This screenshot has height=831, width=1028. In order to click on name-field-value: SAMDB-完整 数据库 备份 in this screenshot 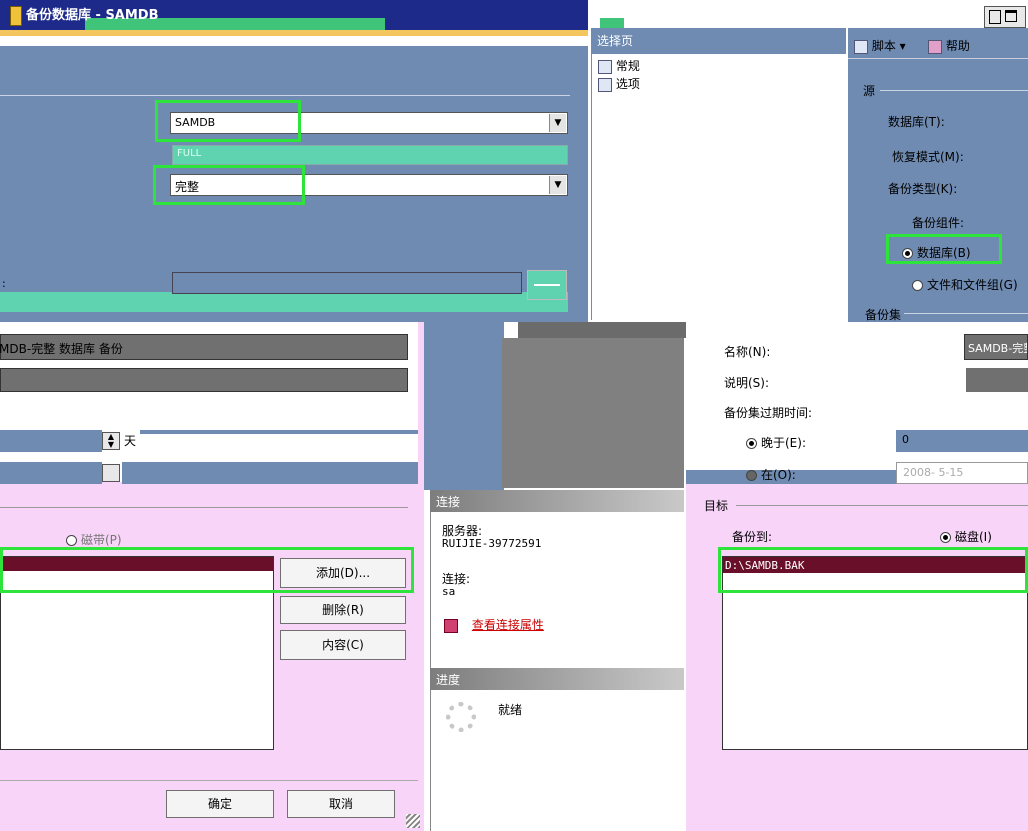, I will do `click(998, 348)`.